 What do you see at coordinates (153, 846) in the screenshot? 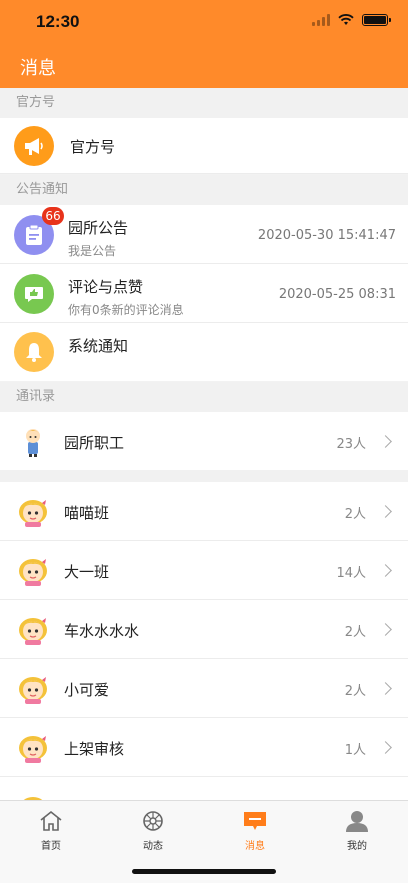
I see `tab-label: 动态` at bounding box center [153, 846].